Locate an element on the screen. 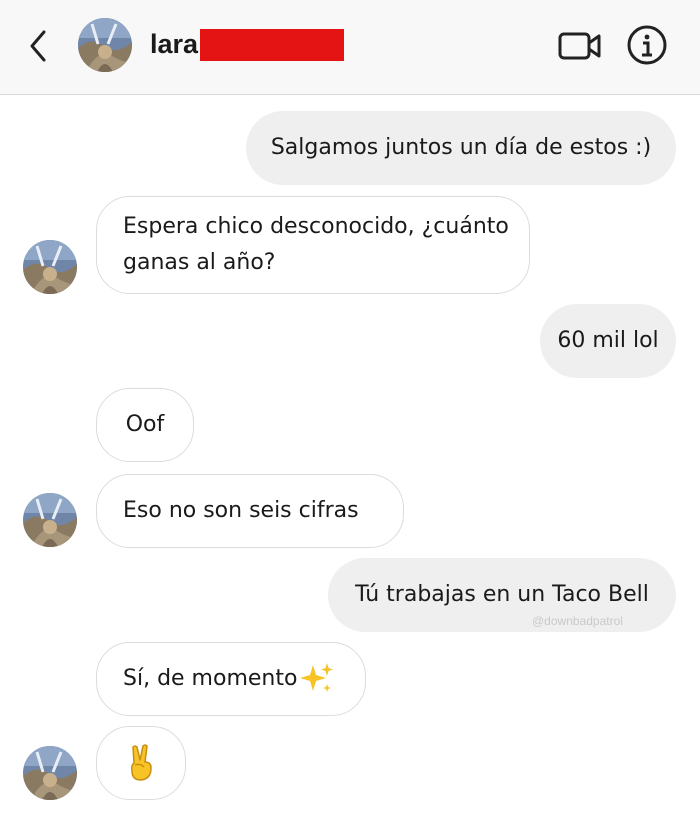 This screenshot has height=840, width=700. message-text: Tú trabajas en un Taco Bell is located at coordinates (502, 594).